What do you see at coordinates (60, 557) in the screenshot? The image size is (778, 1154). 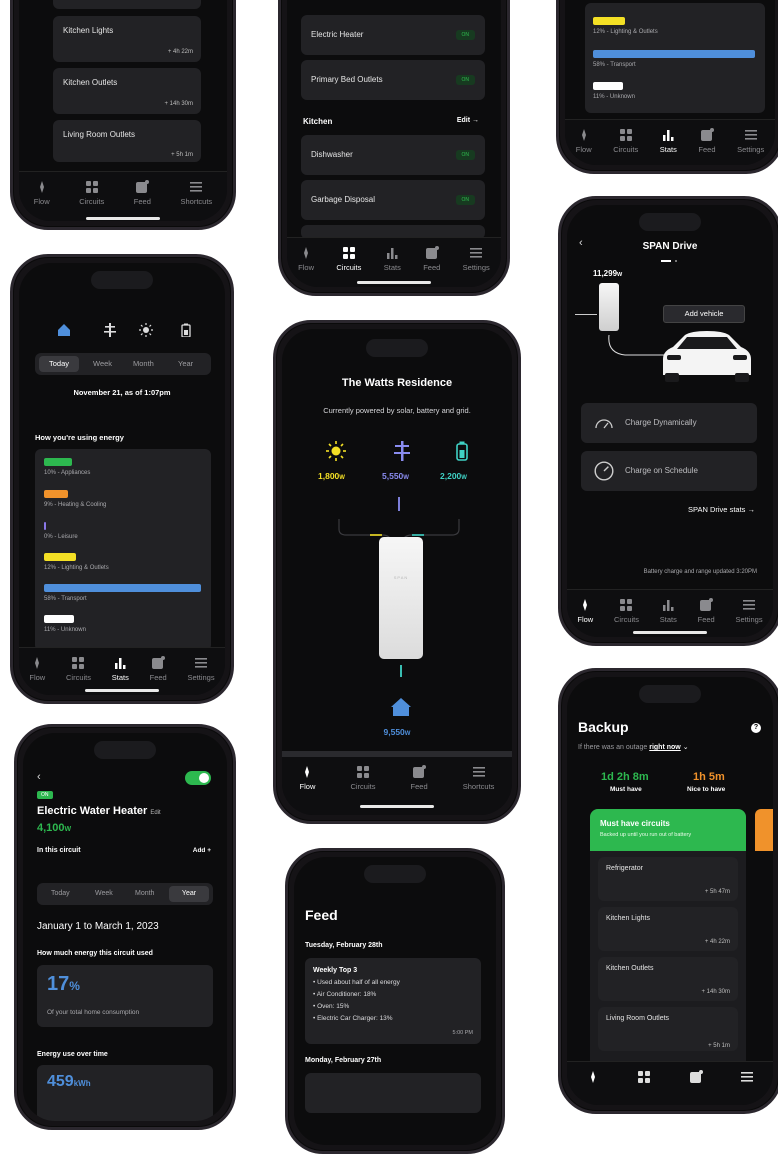 I see `bar-lighting` at bounding box center [60, 557].